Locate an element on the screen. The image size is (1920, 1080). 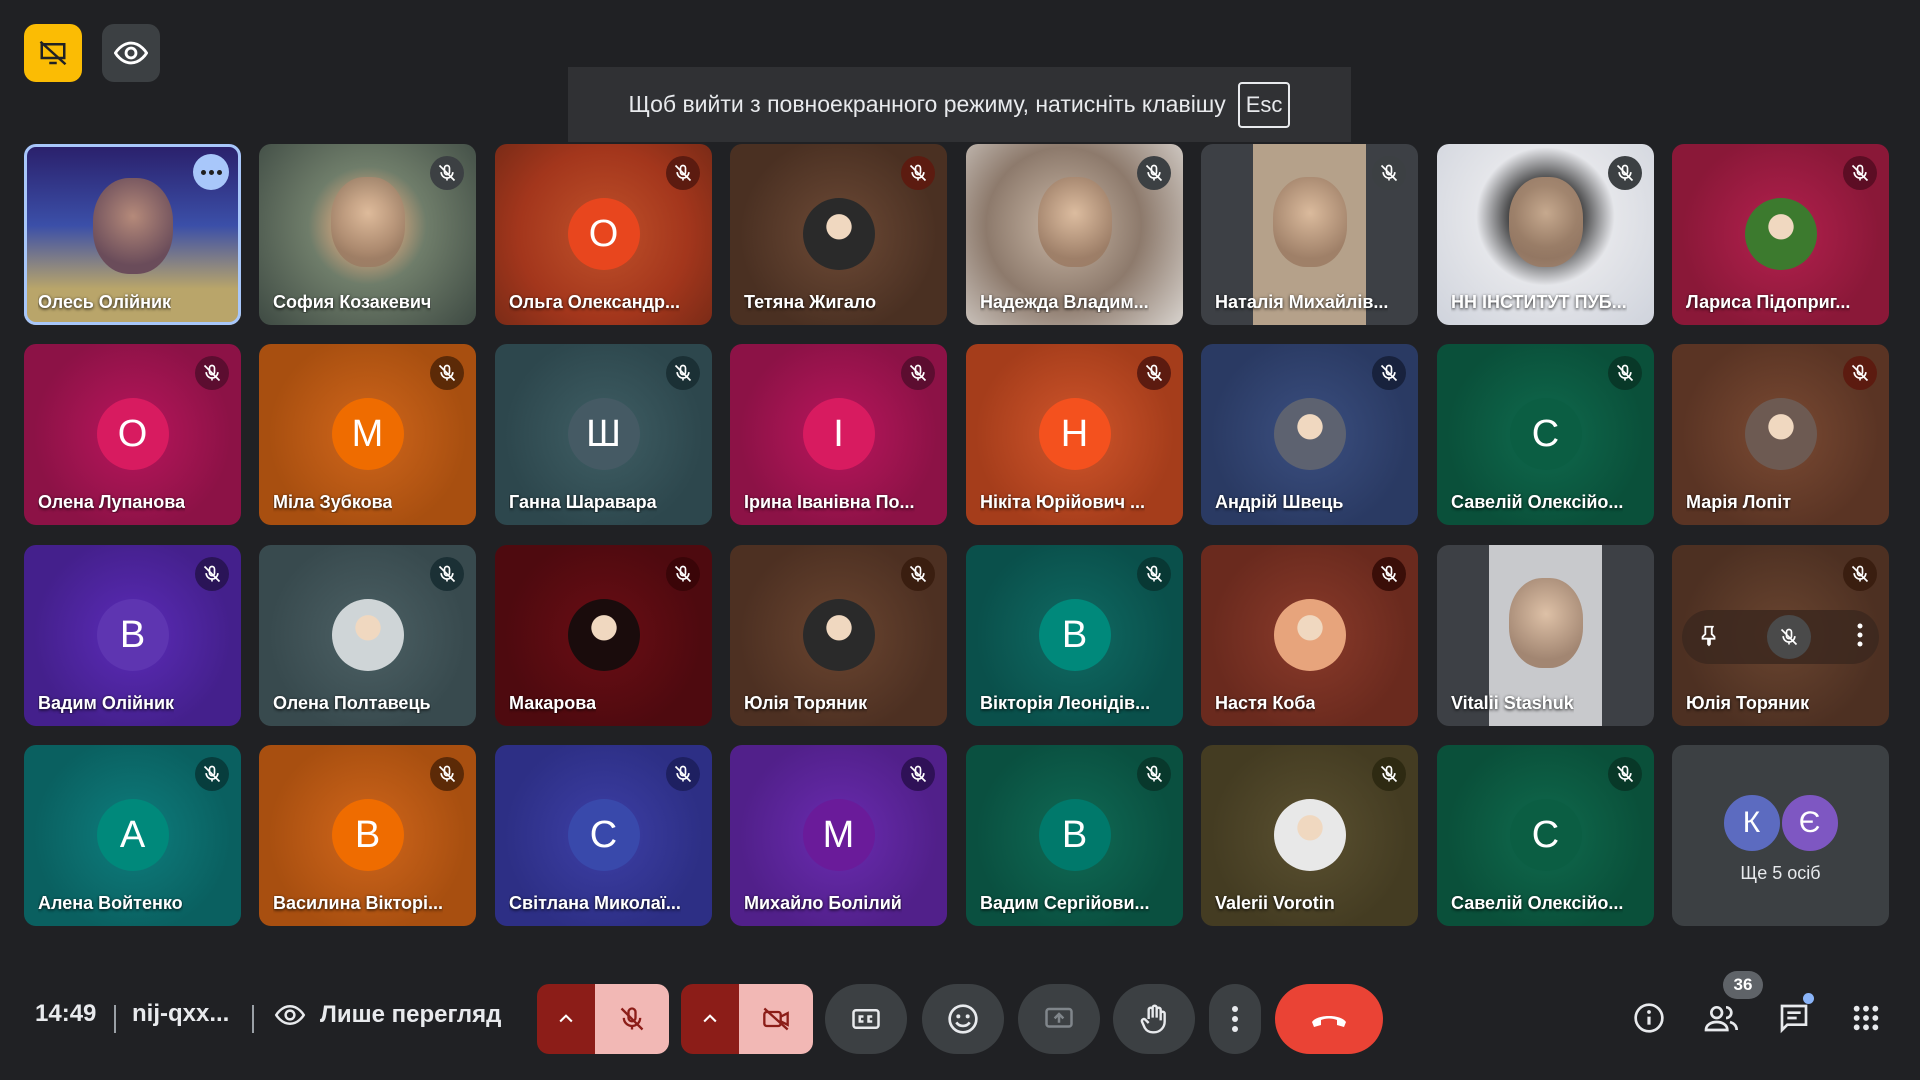
participant-name: Макарова is located at coordinates (553, 703).